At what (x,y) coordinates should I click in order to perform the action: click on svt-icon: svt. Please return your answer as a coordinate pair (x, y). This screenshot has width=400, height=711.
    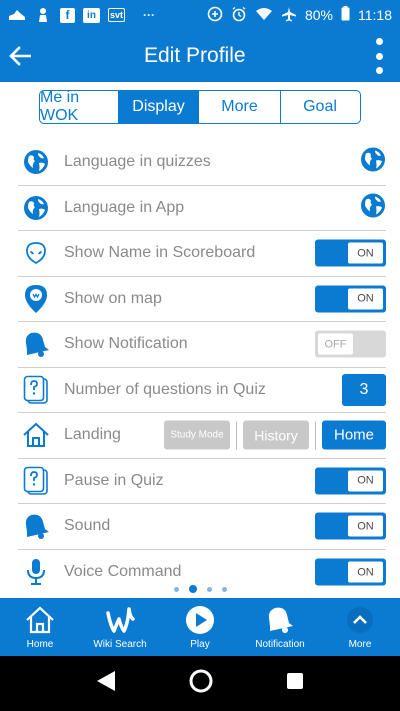
    Looking at the image, I should click on (117, 15).